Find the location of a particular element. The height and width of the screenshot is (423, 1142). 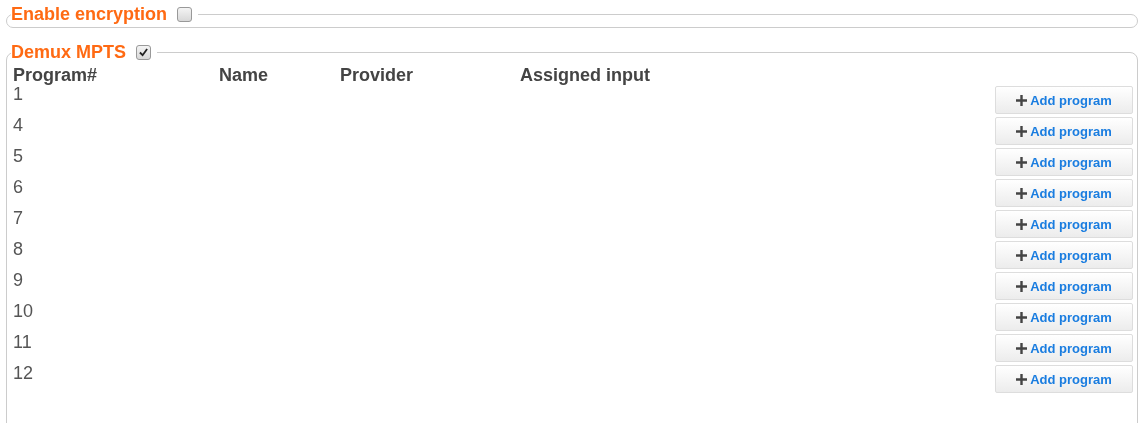

check-icon is located at coordinates (144, 52).